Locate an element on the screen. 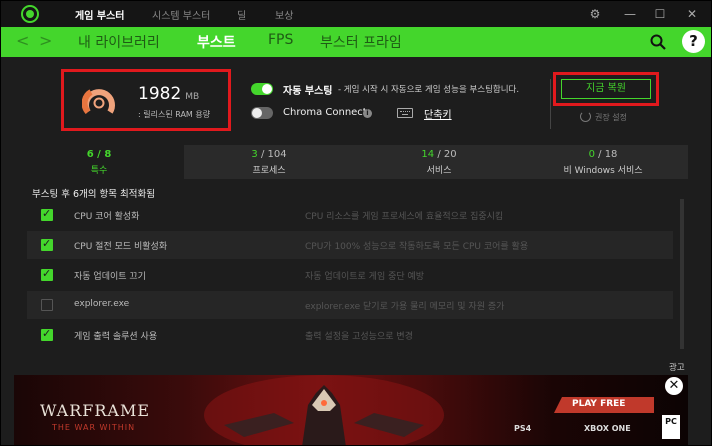  ram-value-number: 1982 is located at coordinates (160, 94).